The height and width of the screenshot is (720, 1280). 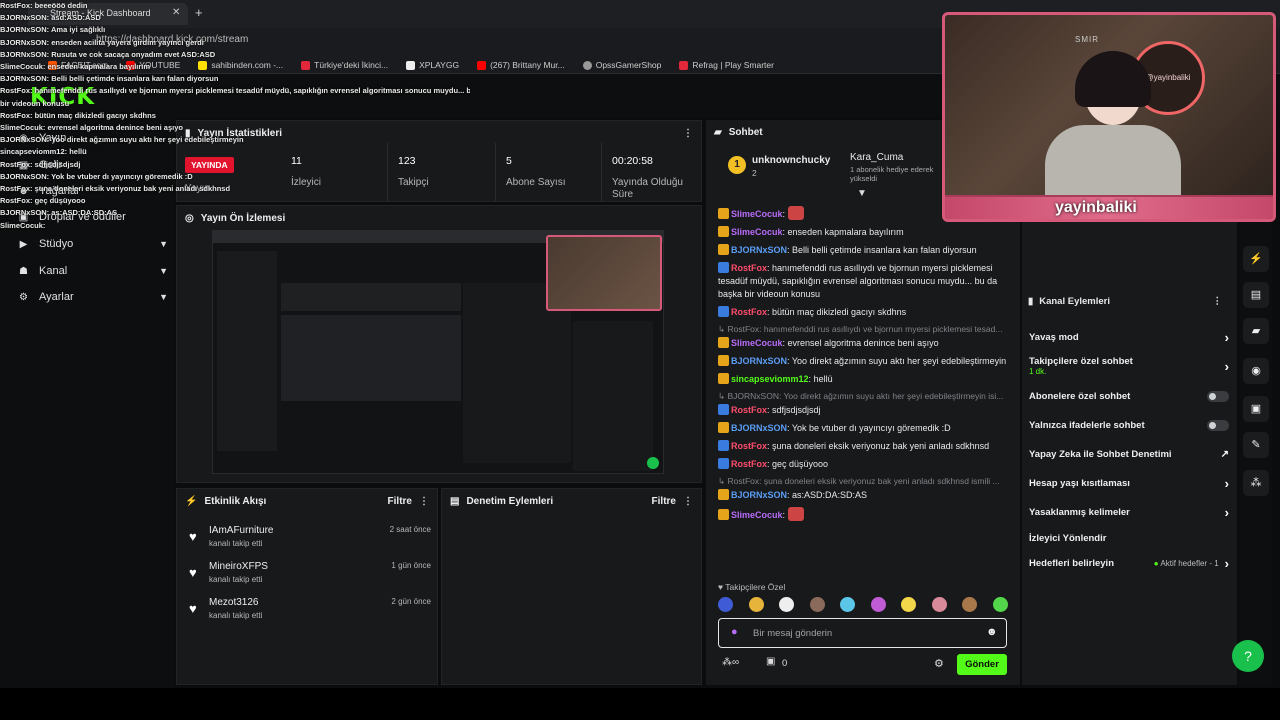 What do you see at coordinates (1256, 483) in the screenshot?
I see `share-icon: ⁂` at bounding box center [1256, 483].